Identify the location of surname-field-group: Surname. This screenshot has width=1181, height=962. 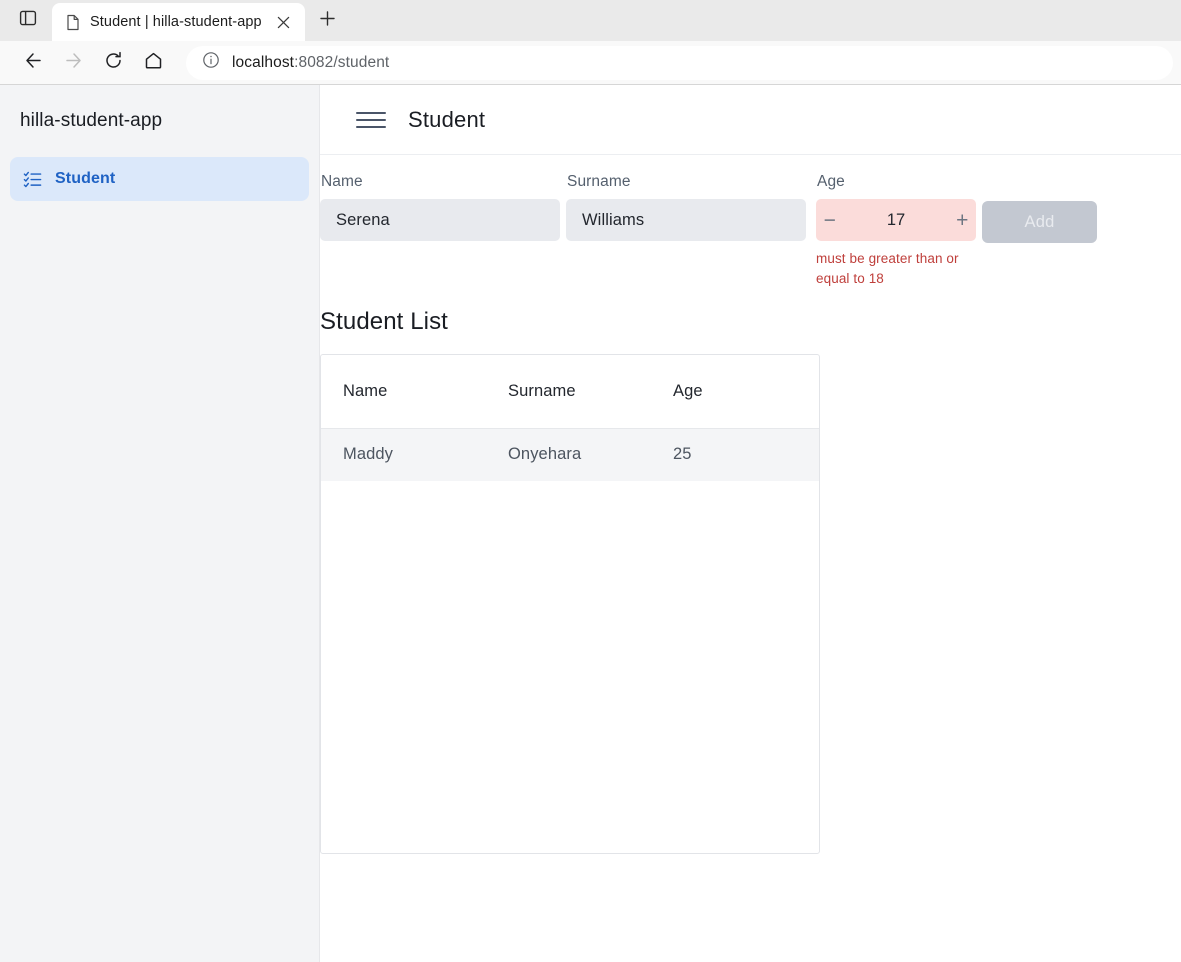
(686, 207).